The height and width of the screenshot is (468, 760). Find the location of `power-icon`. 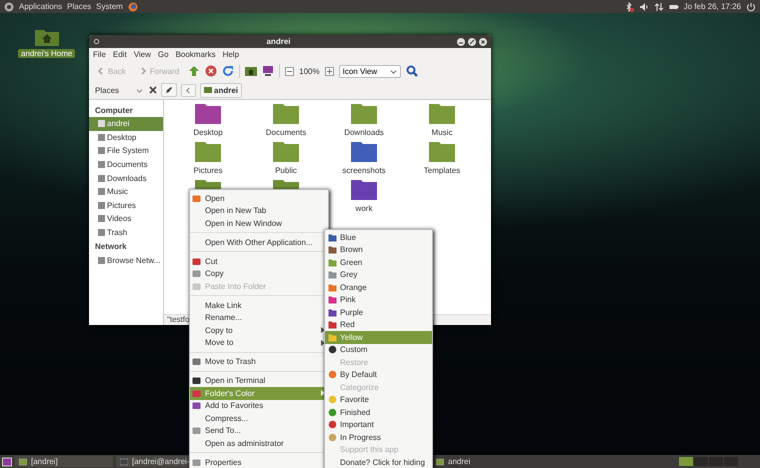

power-icon is located at coordinates (751, 7).